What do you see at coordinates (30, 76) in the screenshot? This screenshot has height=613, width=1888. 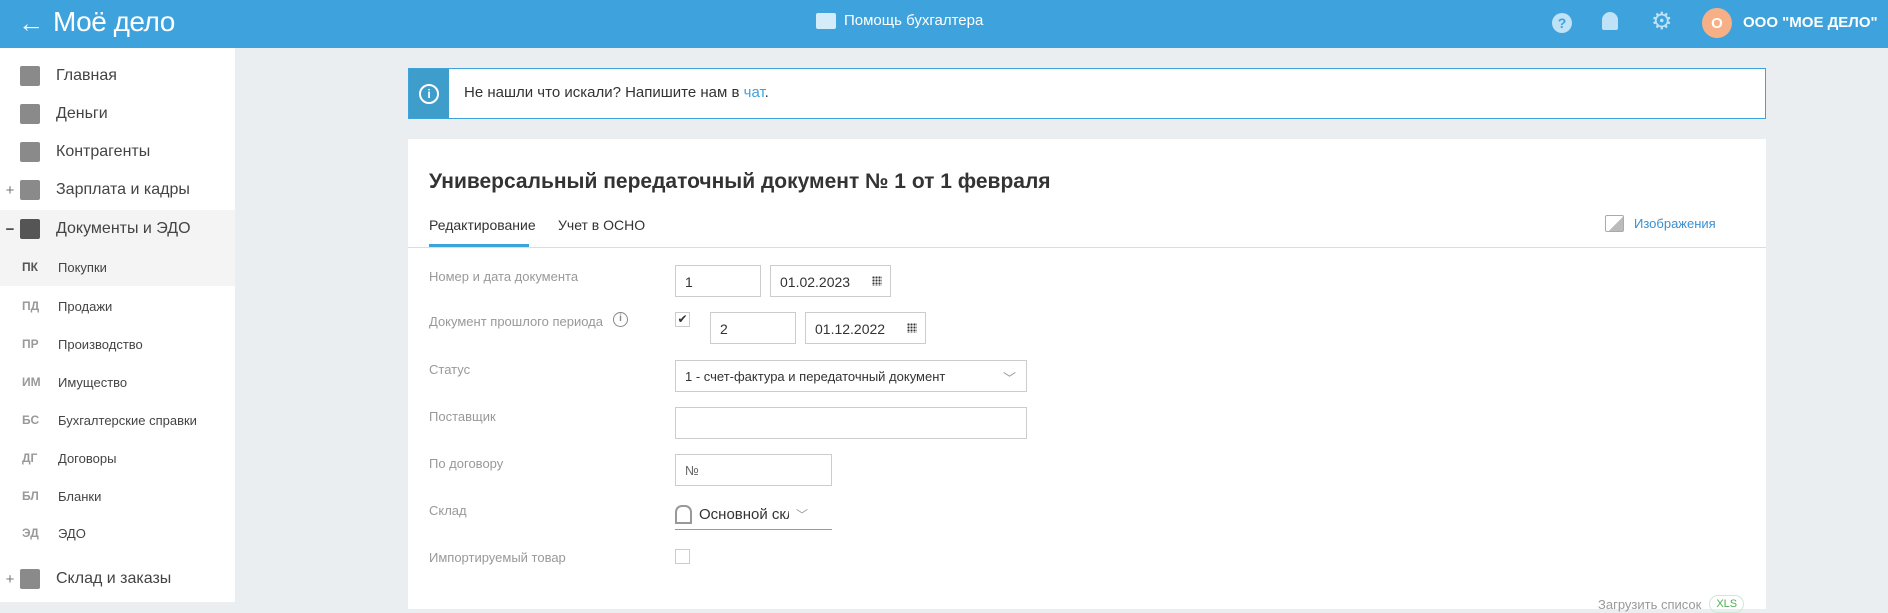 I see `home-icon` at bounding box center [30, 76].